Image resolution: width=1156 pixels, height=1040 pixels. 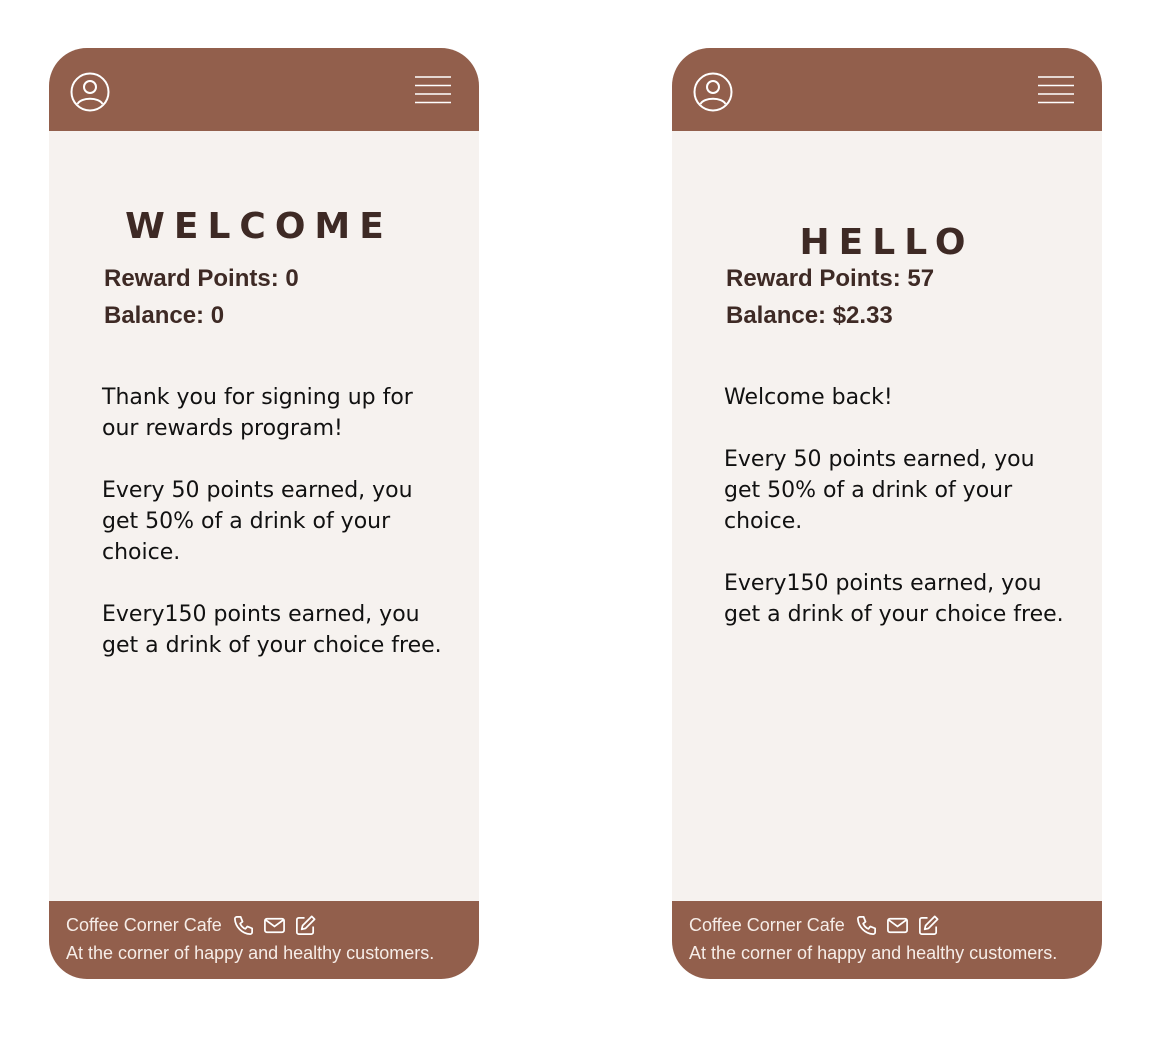 What do you see at coordinates (201, 278) in the screenshot?
I see `reward-points: Reward Points: 0` at bounding box center [201, 278].